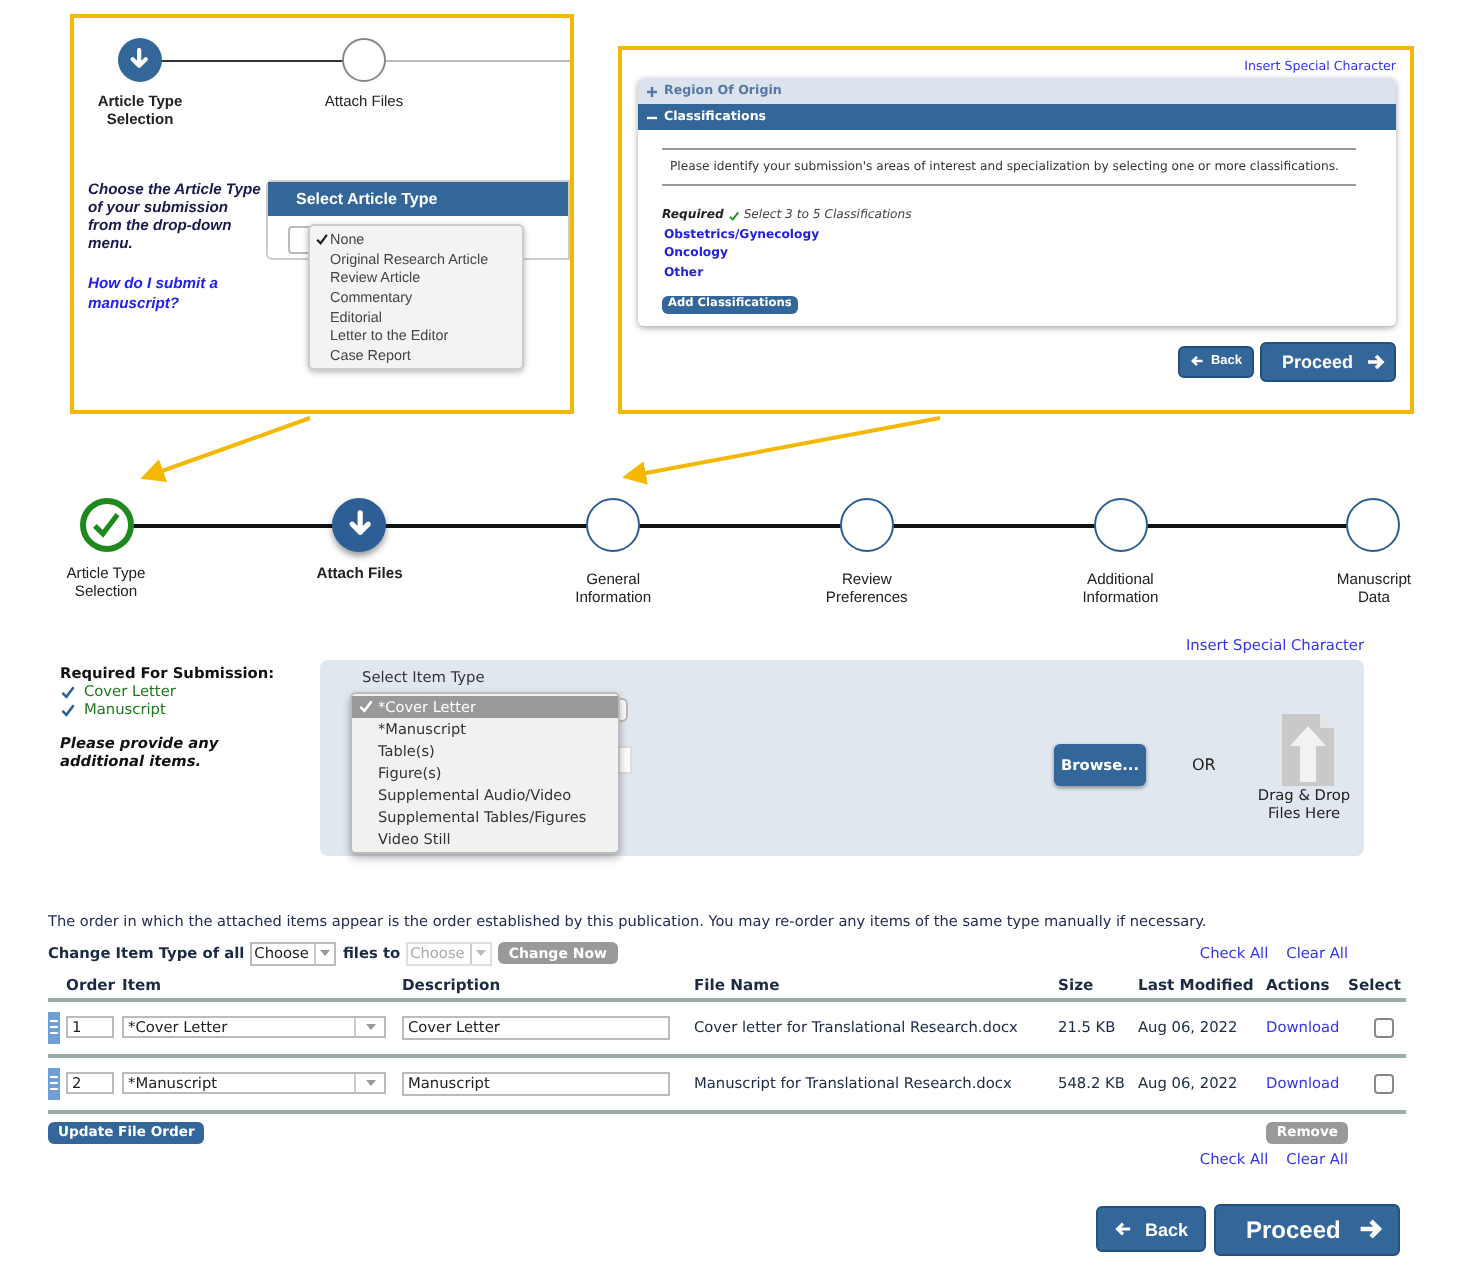  What do you see at coordinates (418, 199) in the screenshot?
I see `panel-title: Select Article Type` at bounding box center [418, 199].